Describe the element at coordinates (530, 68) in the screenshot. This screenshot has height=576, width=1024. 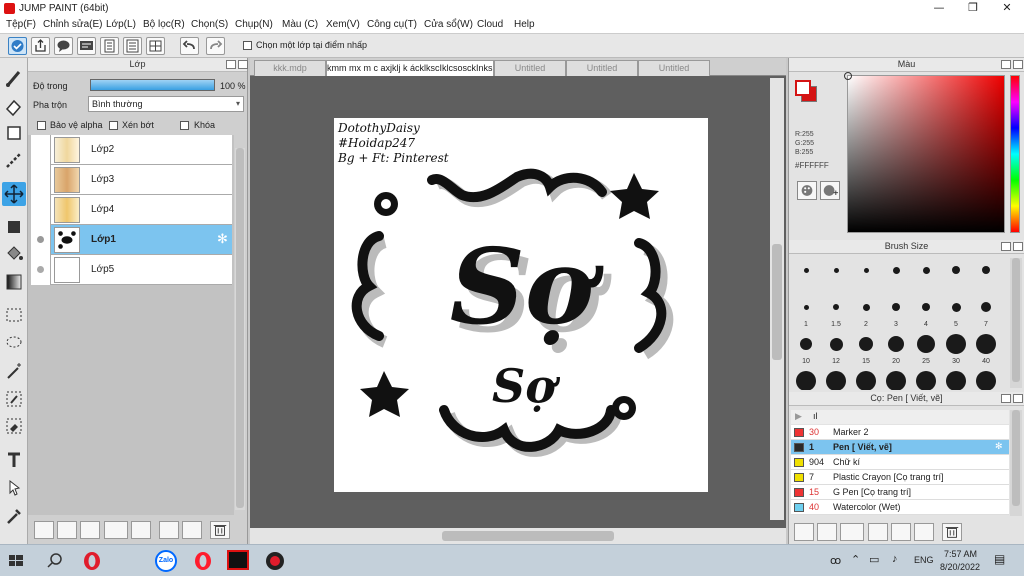
I see `tab-untitled-1: Untitled` at that location.